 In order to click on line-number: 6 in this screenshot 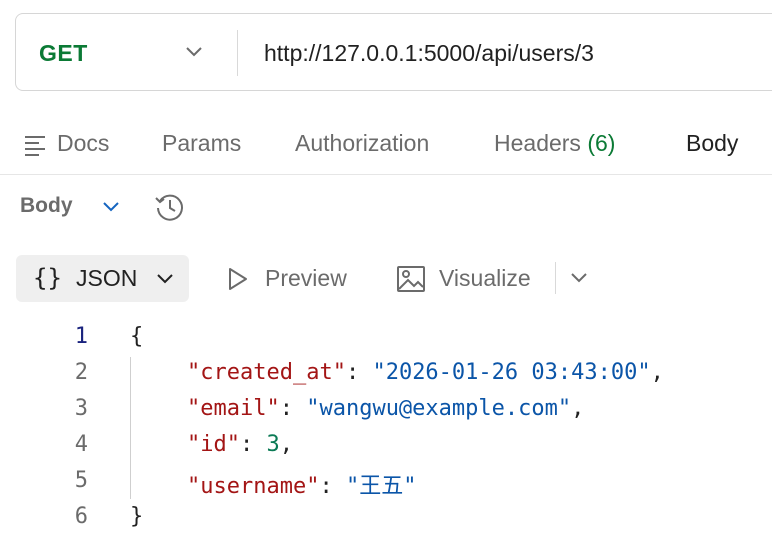, I will do `click(81, 516)`.